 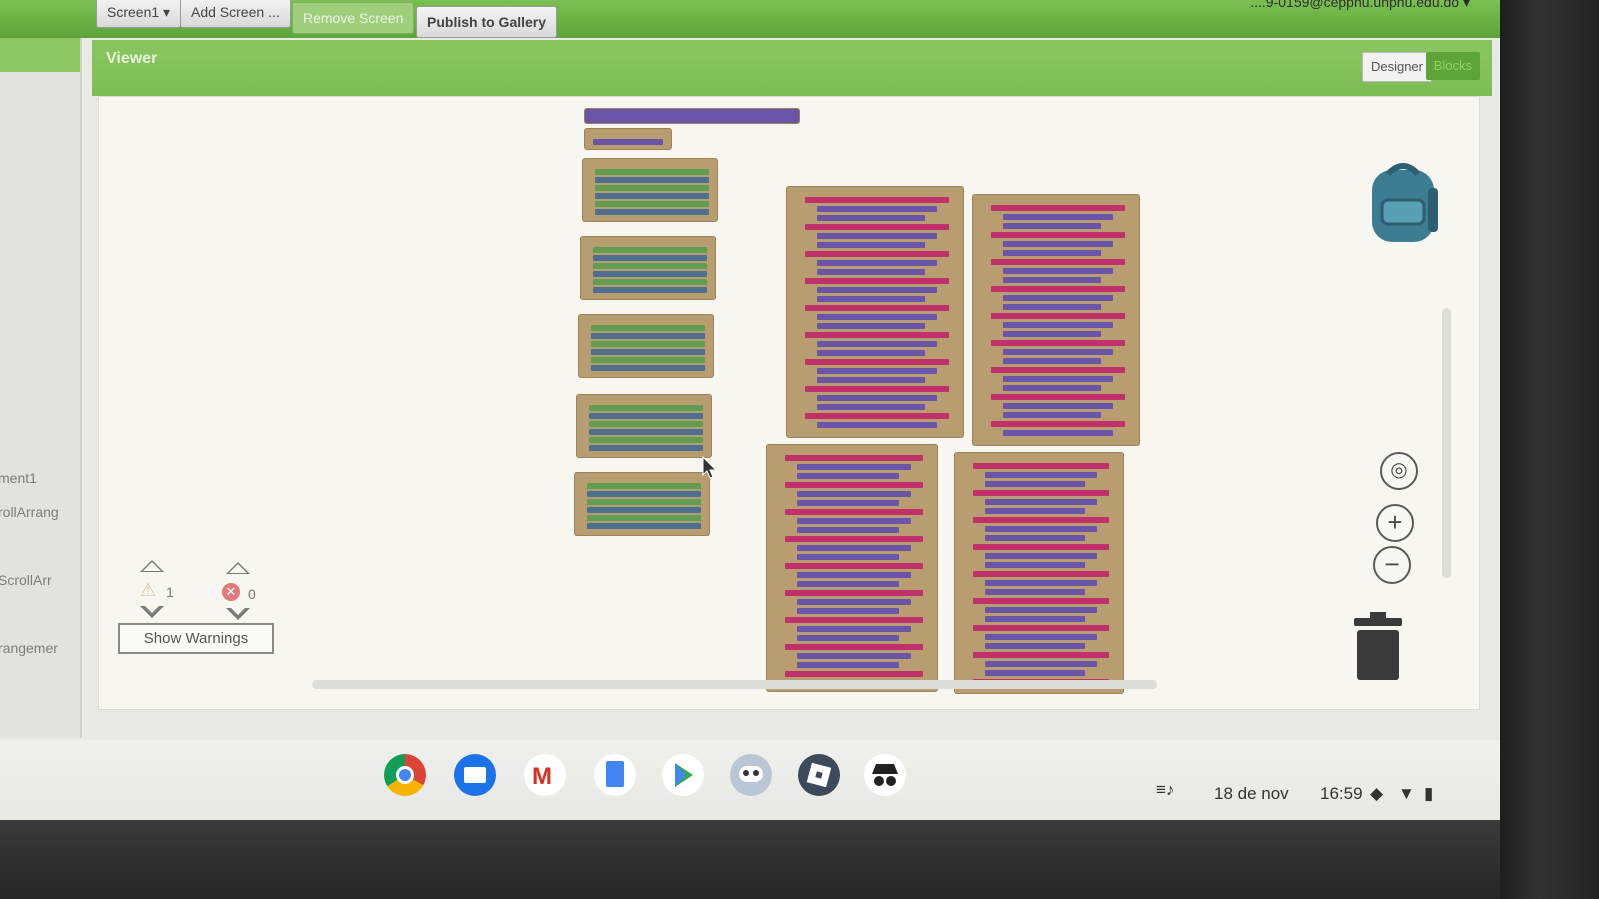 I want to click on viewer-title: Viewer, so click(x=132, y=58).